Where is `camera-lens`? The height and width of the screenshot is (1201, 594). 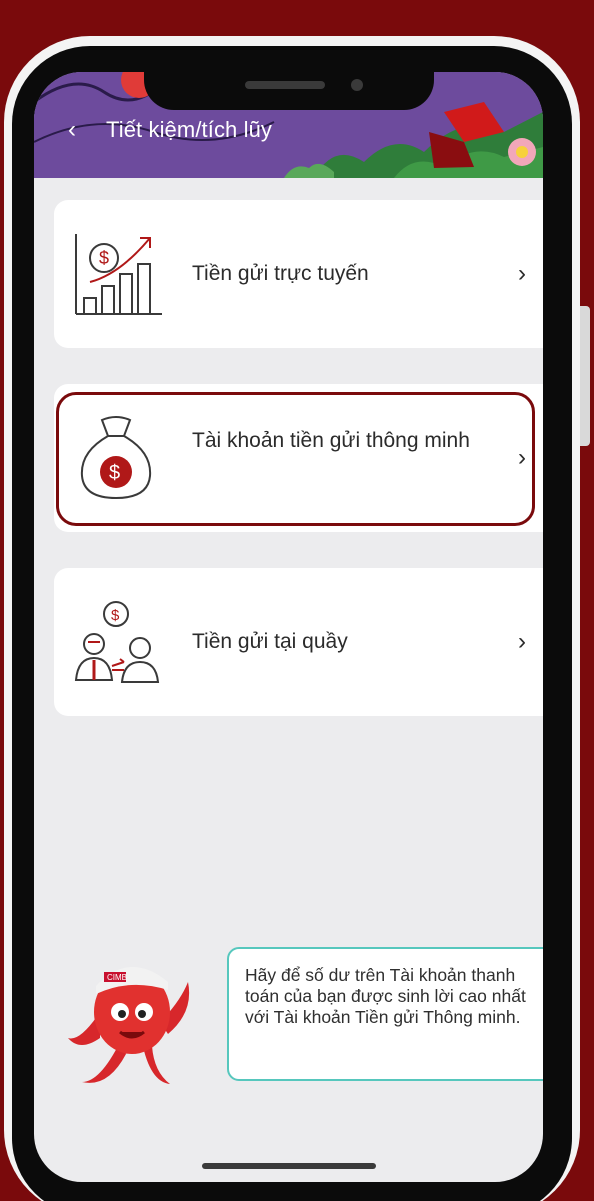
camera-lens is located at coordinates (357, 85).